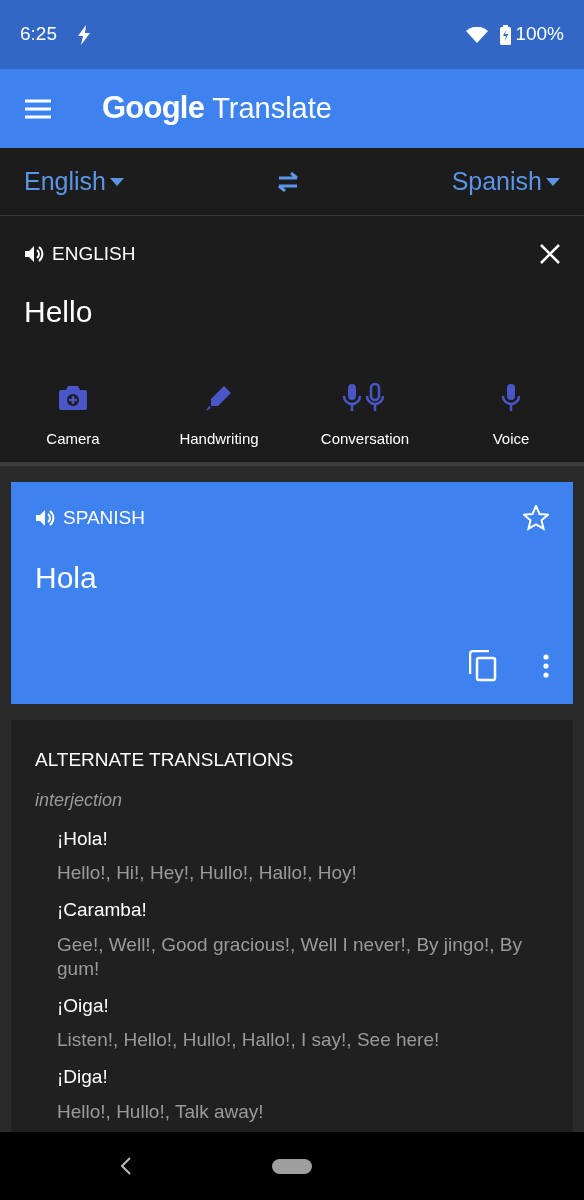 This screenshot has height=1200, width=584. What do you see at coordinates (207, 873) in the screenshot?
I see `alternate-meanings: Hello!, Hi!, Hey!, Hullo!, Hallo!, Hoy!` at bounding box center [207, 873].